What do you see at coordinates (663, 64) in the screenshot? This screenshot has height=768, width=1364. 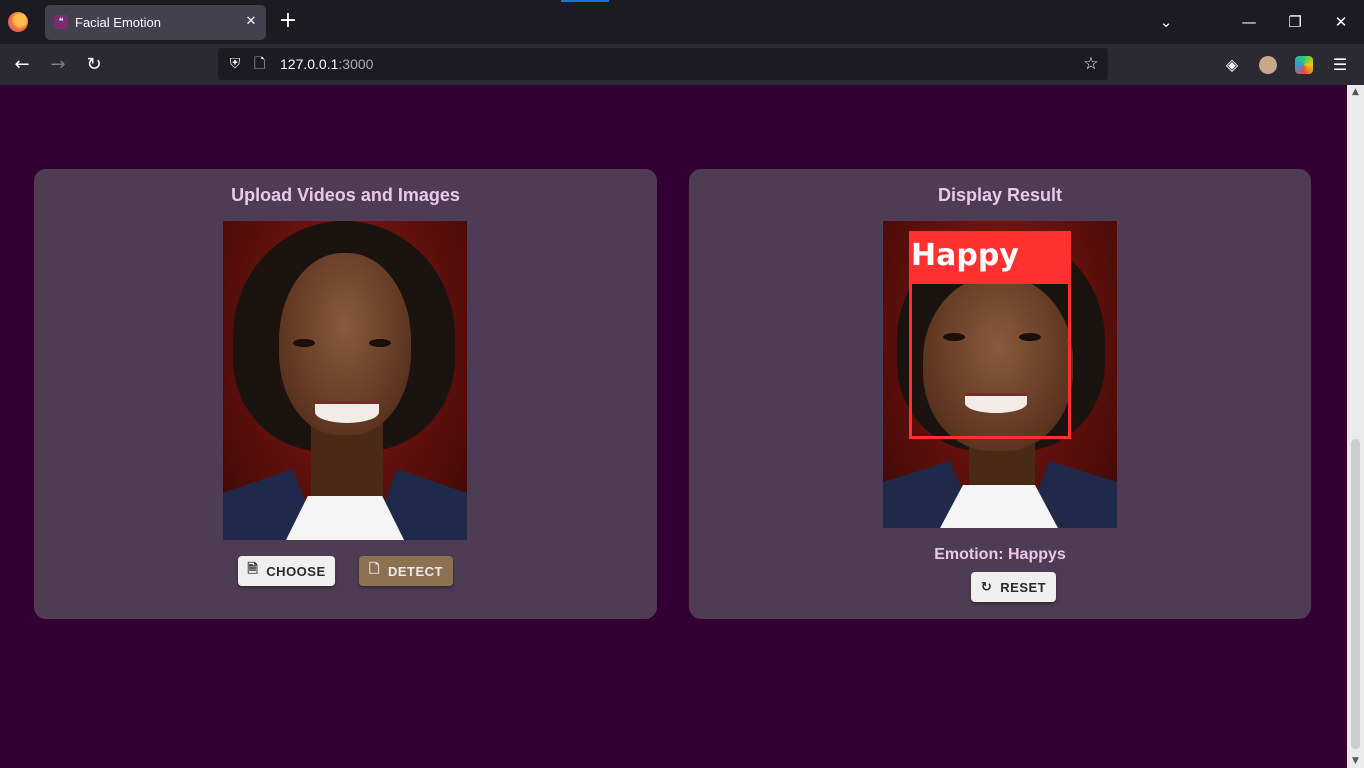 I see `address-bar: ⛨ 🗋 127.0.0.1:3000 ☆` at bounding box center [663, 64].